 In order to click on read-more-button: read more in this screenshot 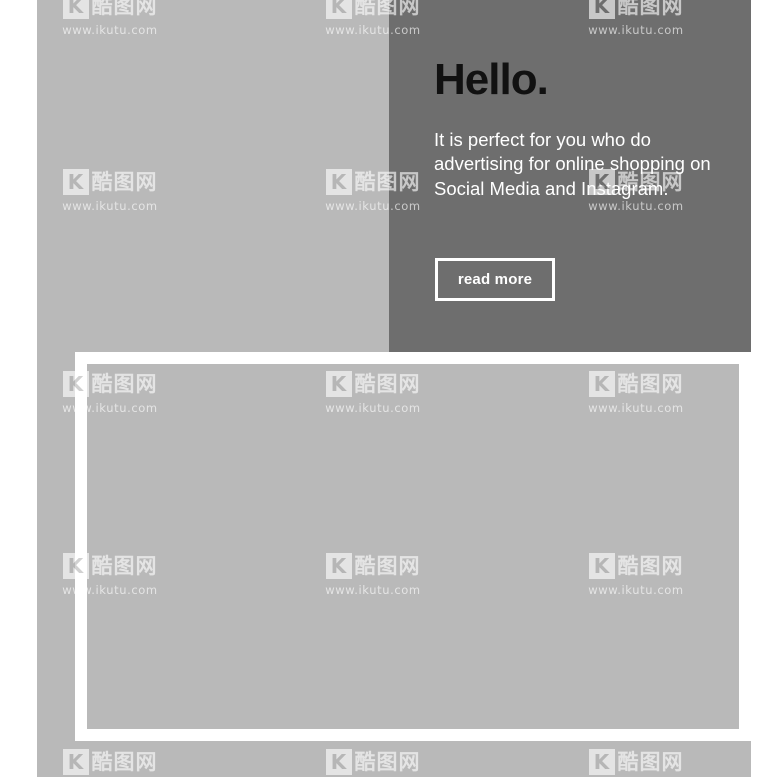, I will do `click(495, 279)`.